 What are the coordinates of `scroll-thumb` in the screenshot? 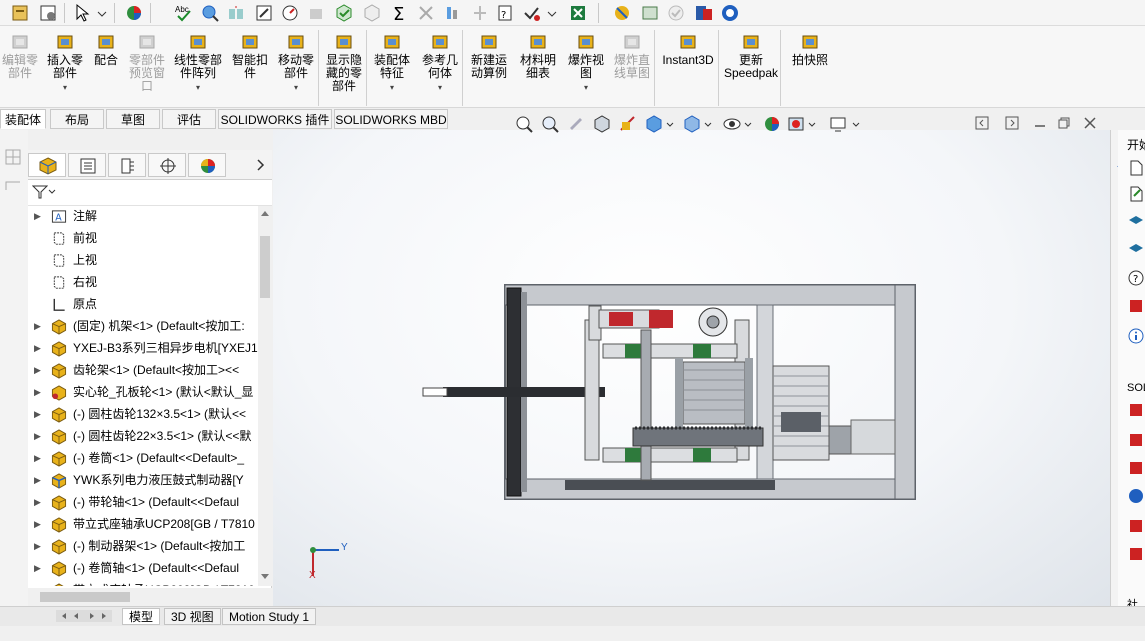 It's located at (265, 267).